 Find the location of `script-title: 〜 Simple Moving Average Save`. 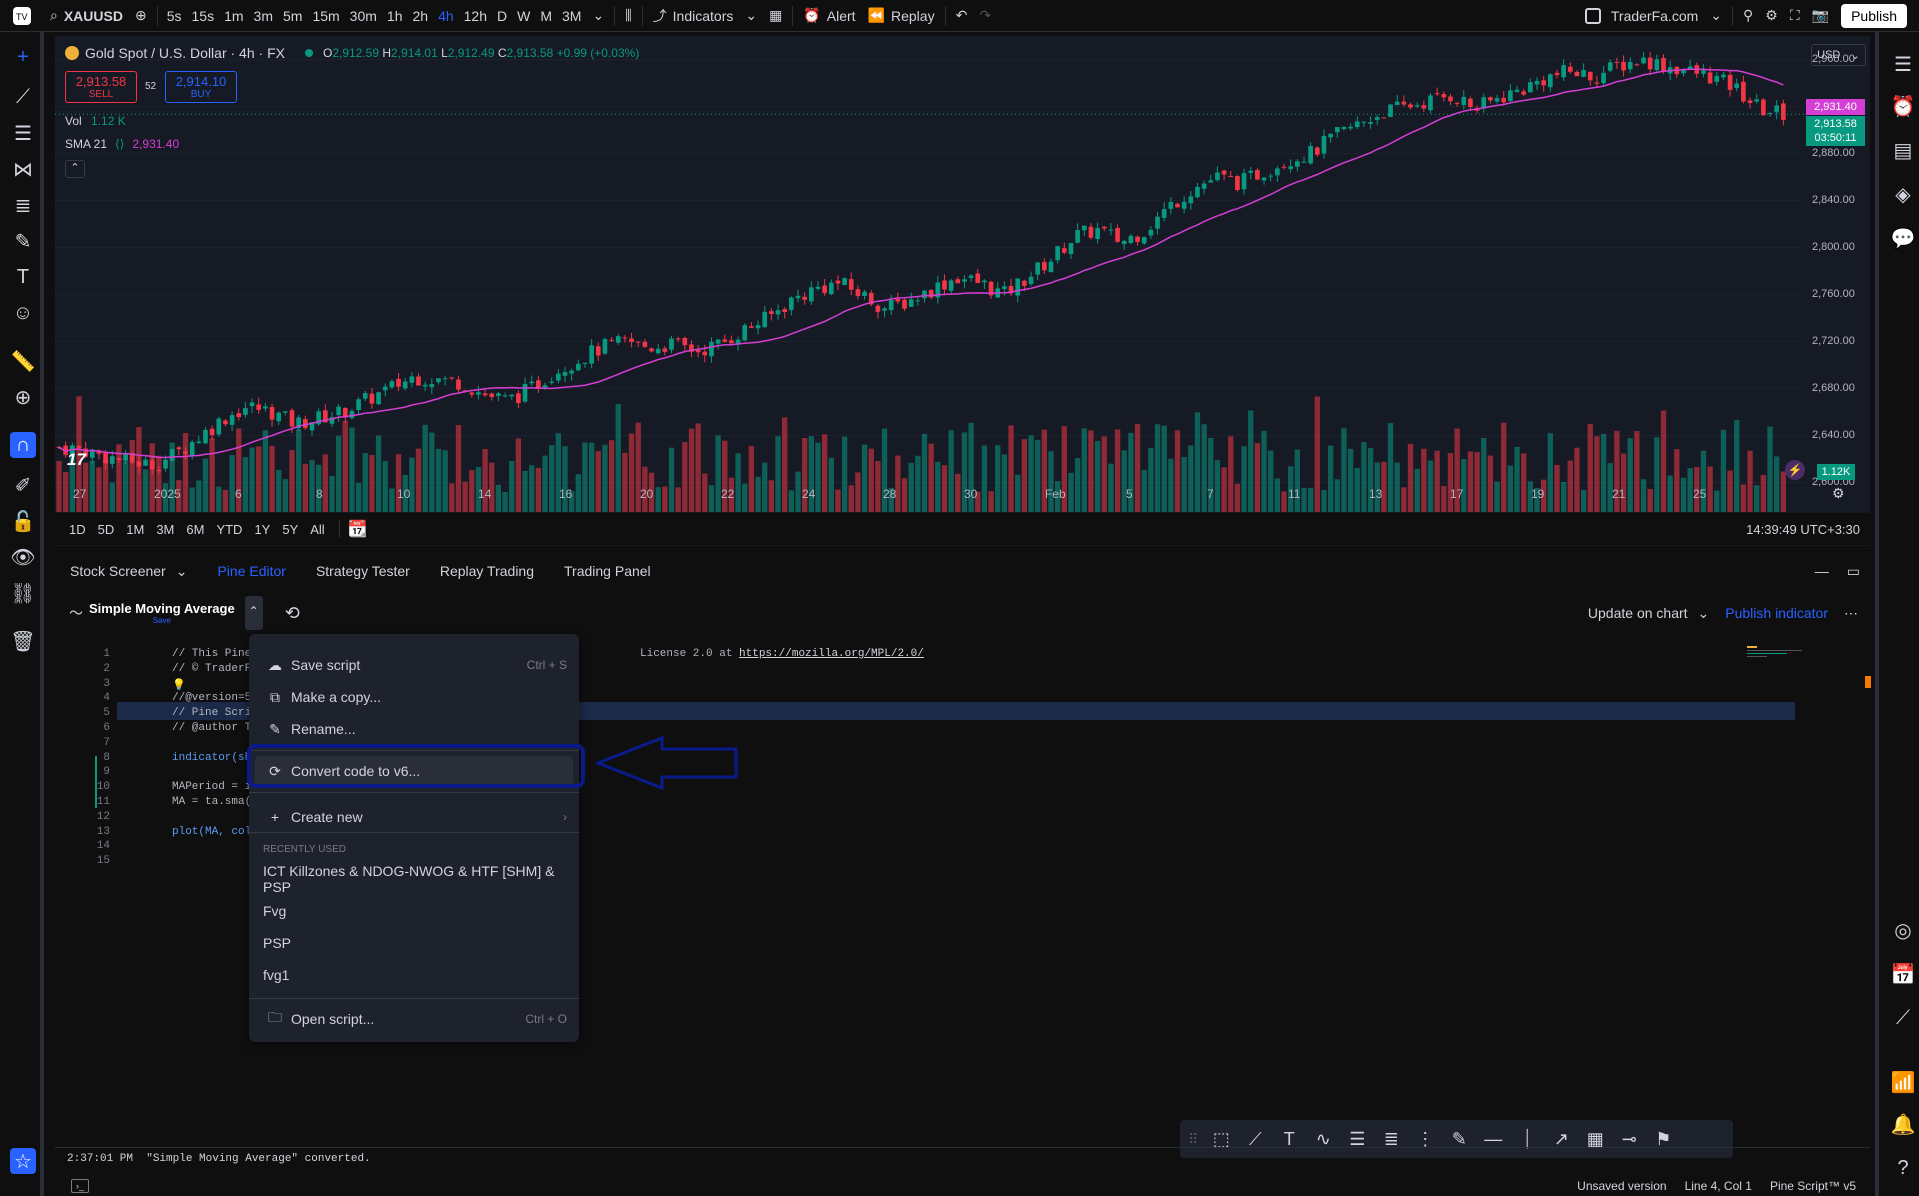

script-title: 〜 Simple Moving Average Save is located at coordinates (145, 613).